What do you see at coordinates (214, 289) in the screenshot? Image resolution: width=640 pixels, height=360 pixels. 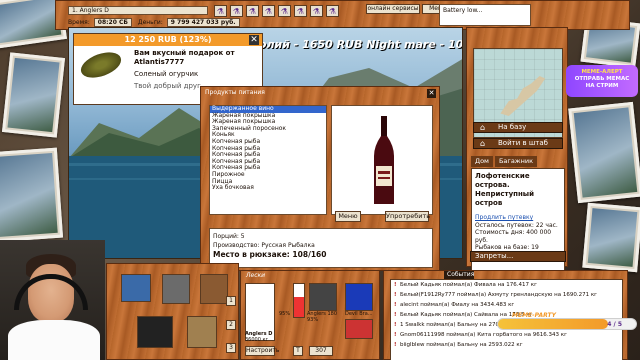 I see `net-icon` at bounding box center [214, 289].